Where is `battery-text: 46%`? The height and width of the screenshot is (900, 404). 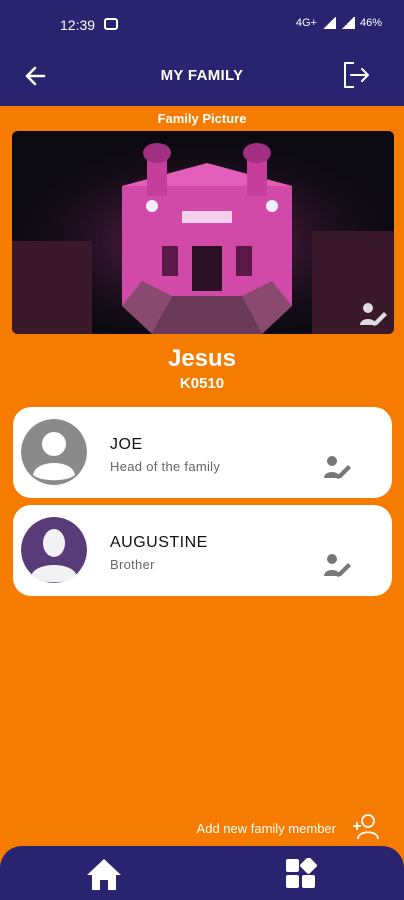 battery-text: 46% is located at coordinates (370, 23).